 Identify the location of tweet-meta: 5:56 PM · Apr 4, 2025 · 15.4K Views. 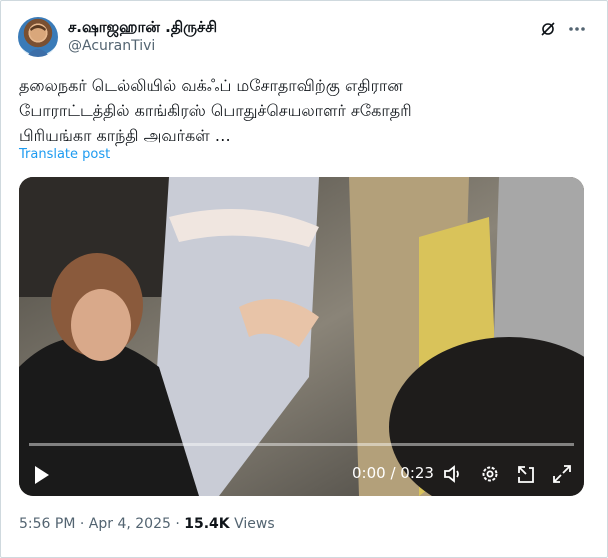
(147, 524).